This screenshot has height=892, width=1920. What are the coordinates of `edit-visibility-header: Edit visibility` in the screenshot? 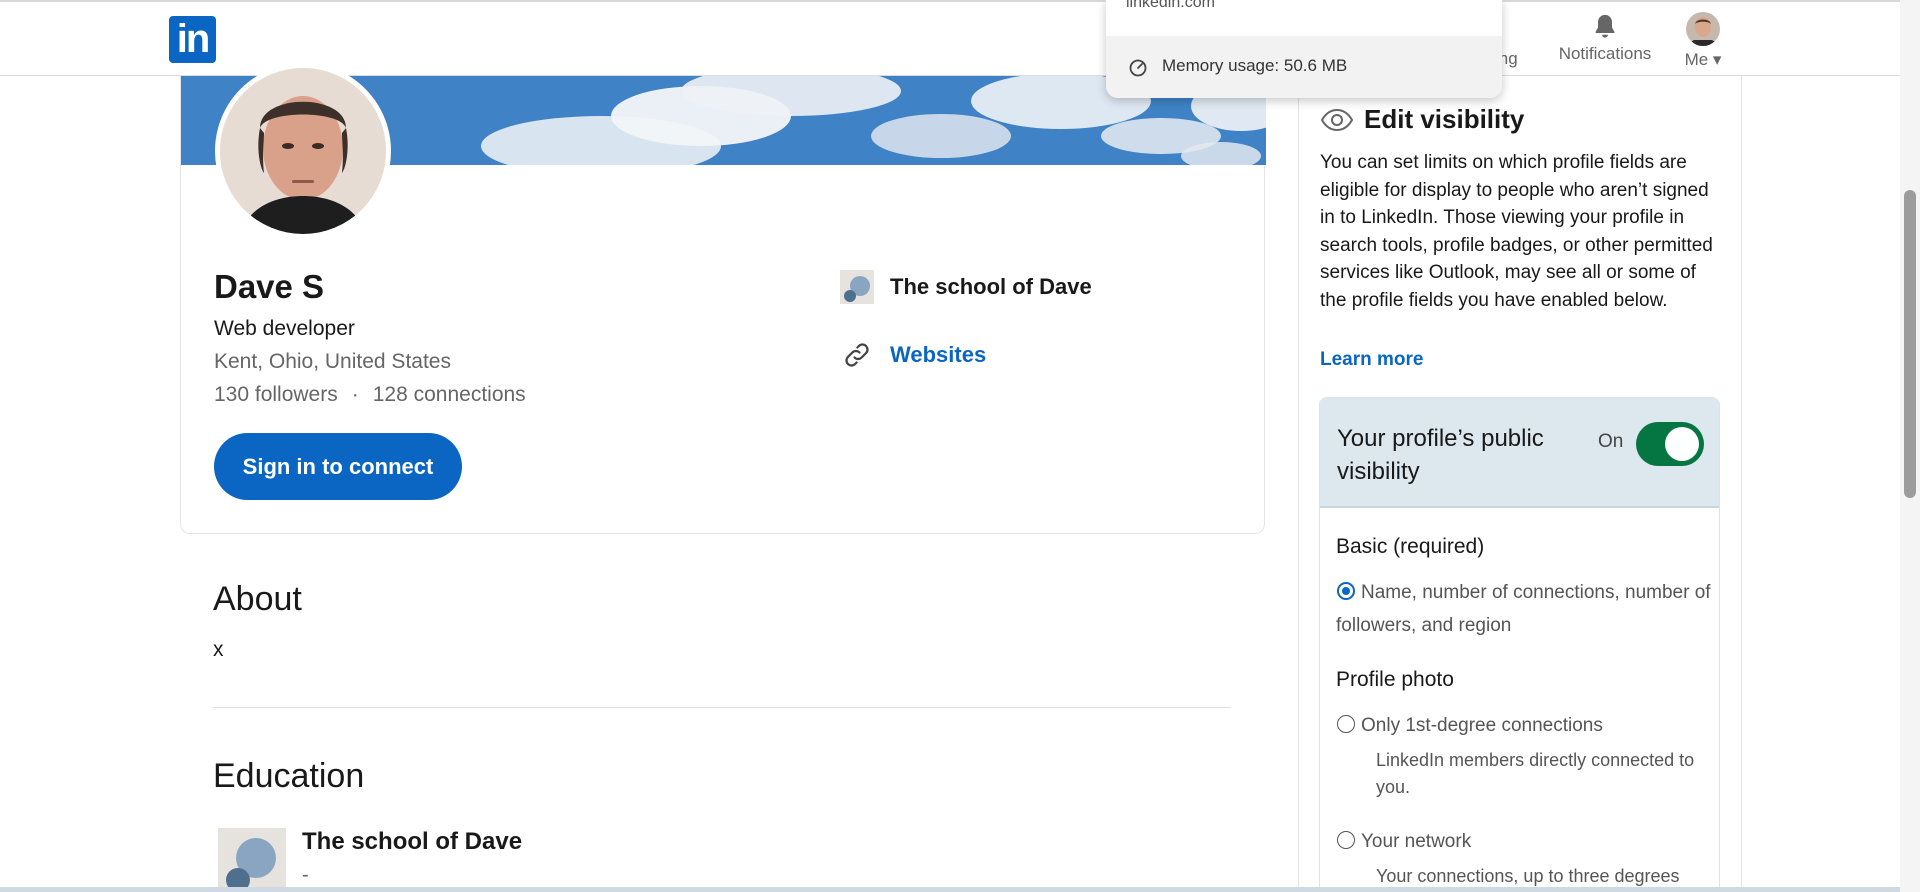 It's located at (1422, 119).